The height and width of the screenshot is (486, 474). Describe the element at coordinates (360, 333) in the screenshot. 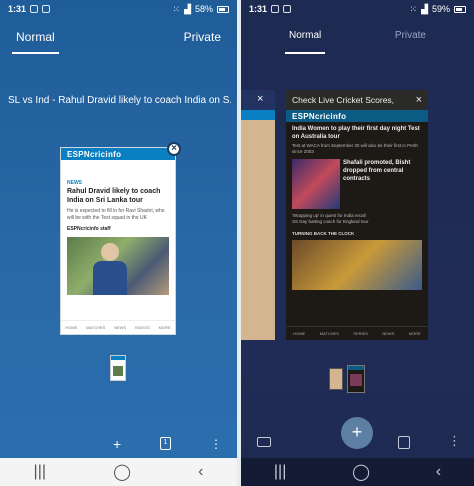

I see `site-nav-series: SERIES` at that location.